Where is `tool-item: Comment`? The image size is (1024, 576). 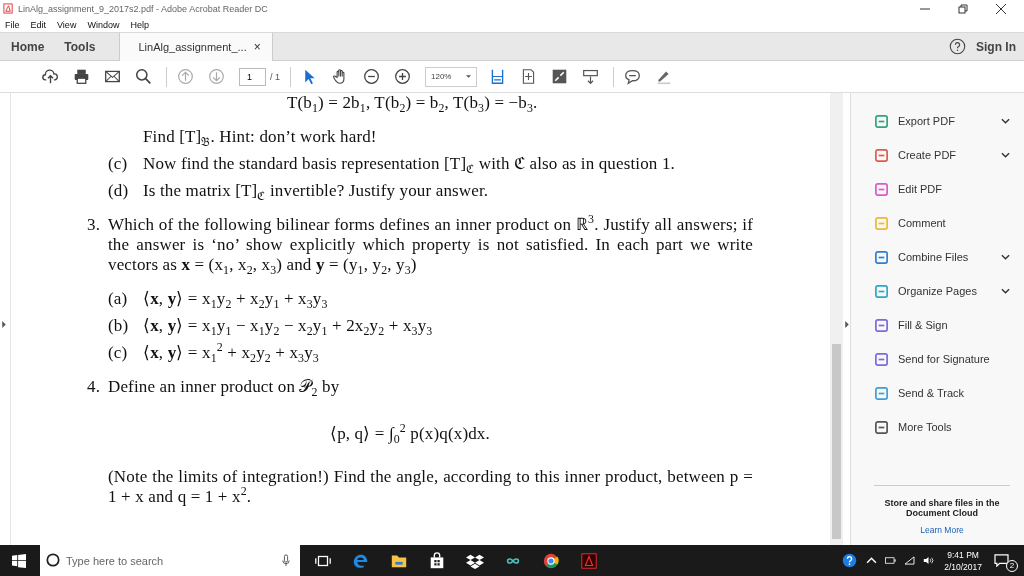
tool-item: Comment is located at coordinates (942, 223).